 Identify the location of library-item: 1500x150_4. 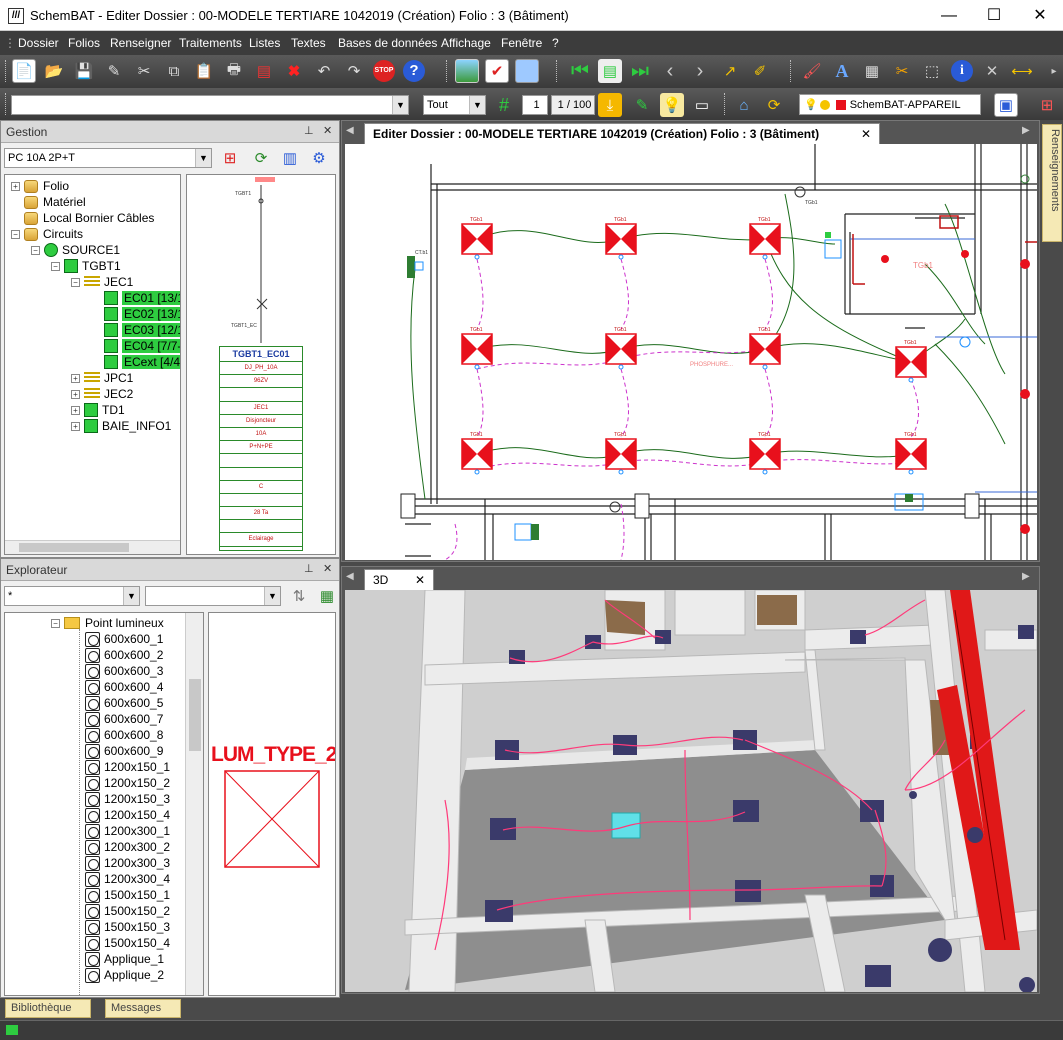
(127, 943).